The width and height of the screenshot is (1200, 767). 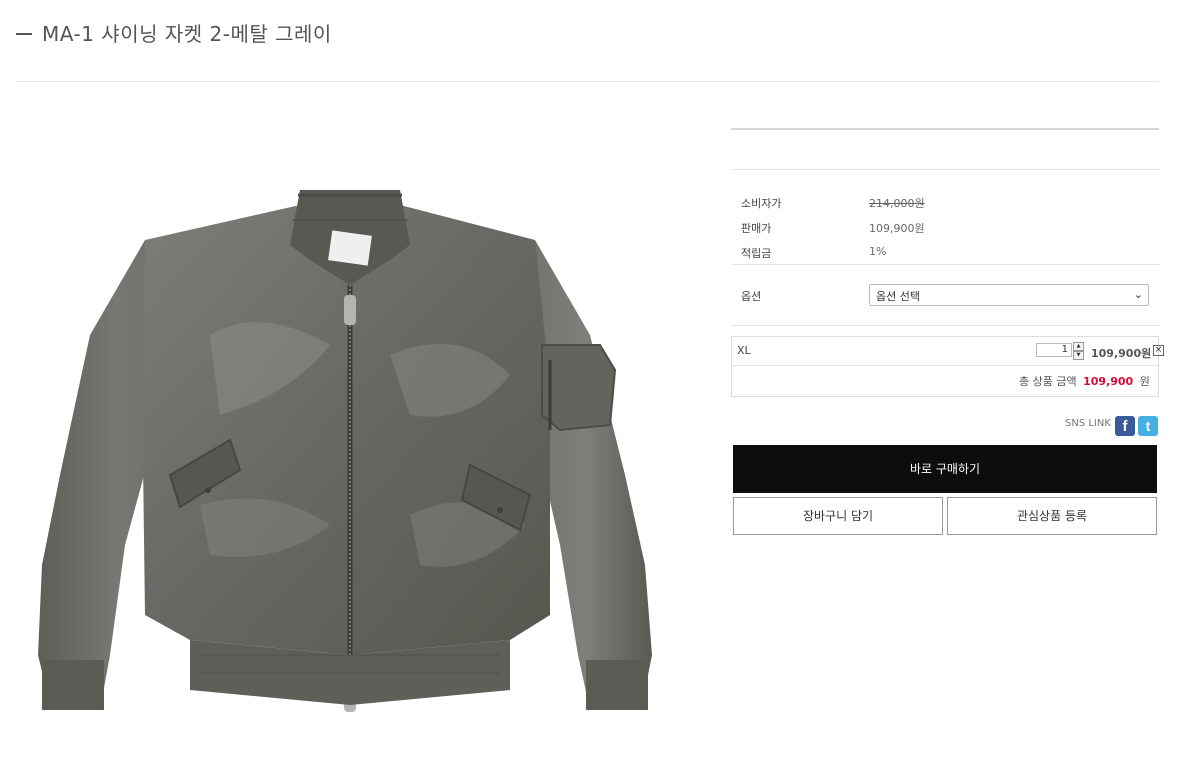 I want to click on selected-item-price: 109,900원, so click(x=1121, y=353).